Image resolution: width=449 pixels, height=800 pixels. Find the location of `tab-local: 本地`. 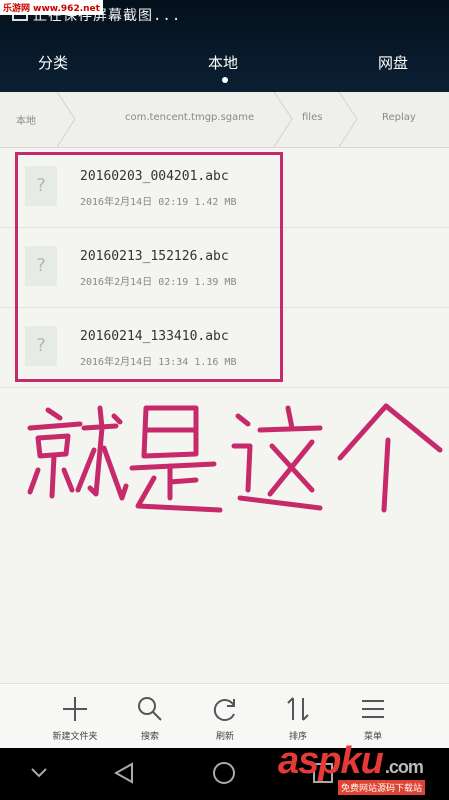

tab-local: 本地 is located at coordinates (223, 62).